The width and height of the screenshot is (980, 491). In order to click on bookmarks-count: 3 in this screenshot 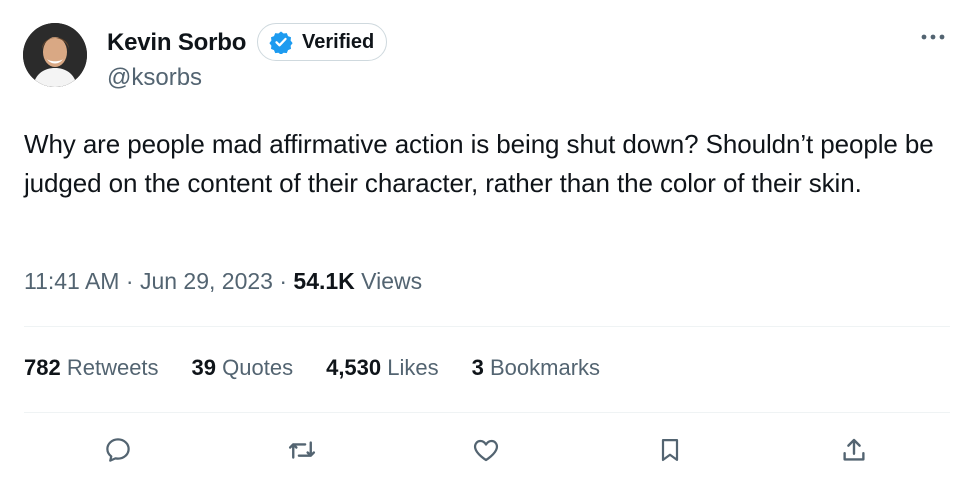, I will do `click(477, 367)`.